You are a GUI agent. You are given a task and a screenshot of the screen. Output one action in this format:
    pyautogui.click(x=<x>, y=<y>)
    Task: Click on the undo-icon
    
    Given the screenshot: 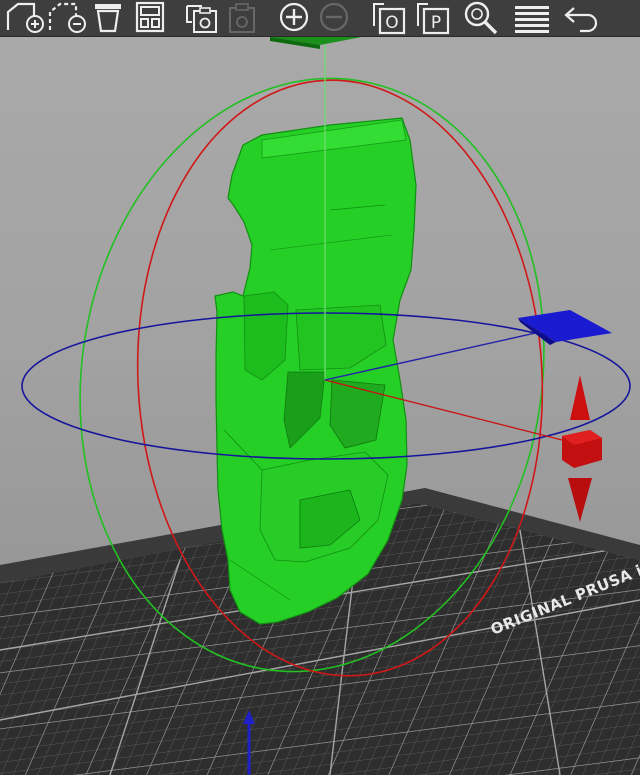 What is the action you would take?
    pyautogui.click(x=581, y=20)
    